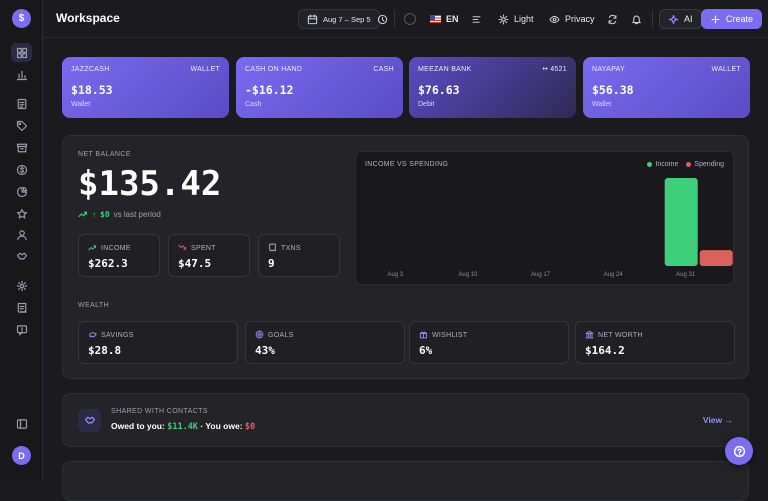 The width and height of the screenshot is (768, 501). Describe the element at coordinates (718, 420) in the screenshot. I see `view-link: View →` at that location.